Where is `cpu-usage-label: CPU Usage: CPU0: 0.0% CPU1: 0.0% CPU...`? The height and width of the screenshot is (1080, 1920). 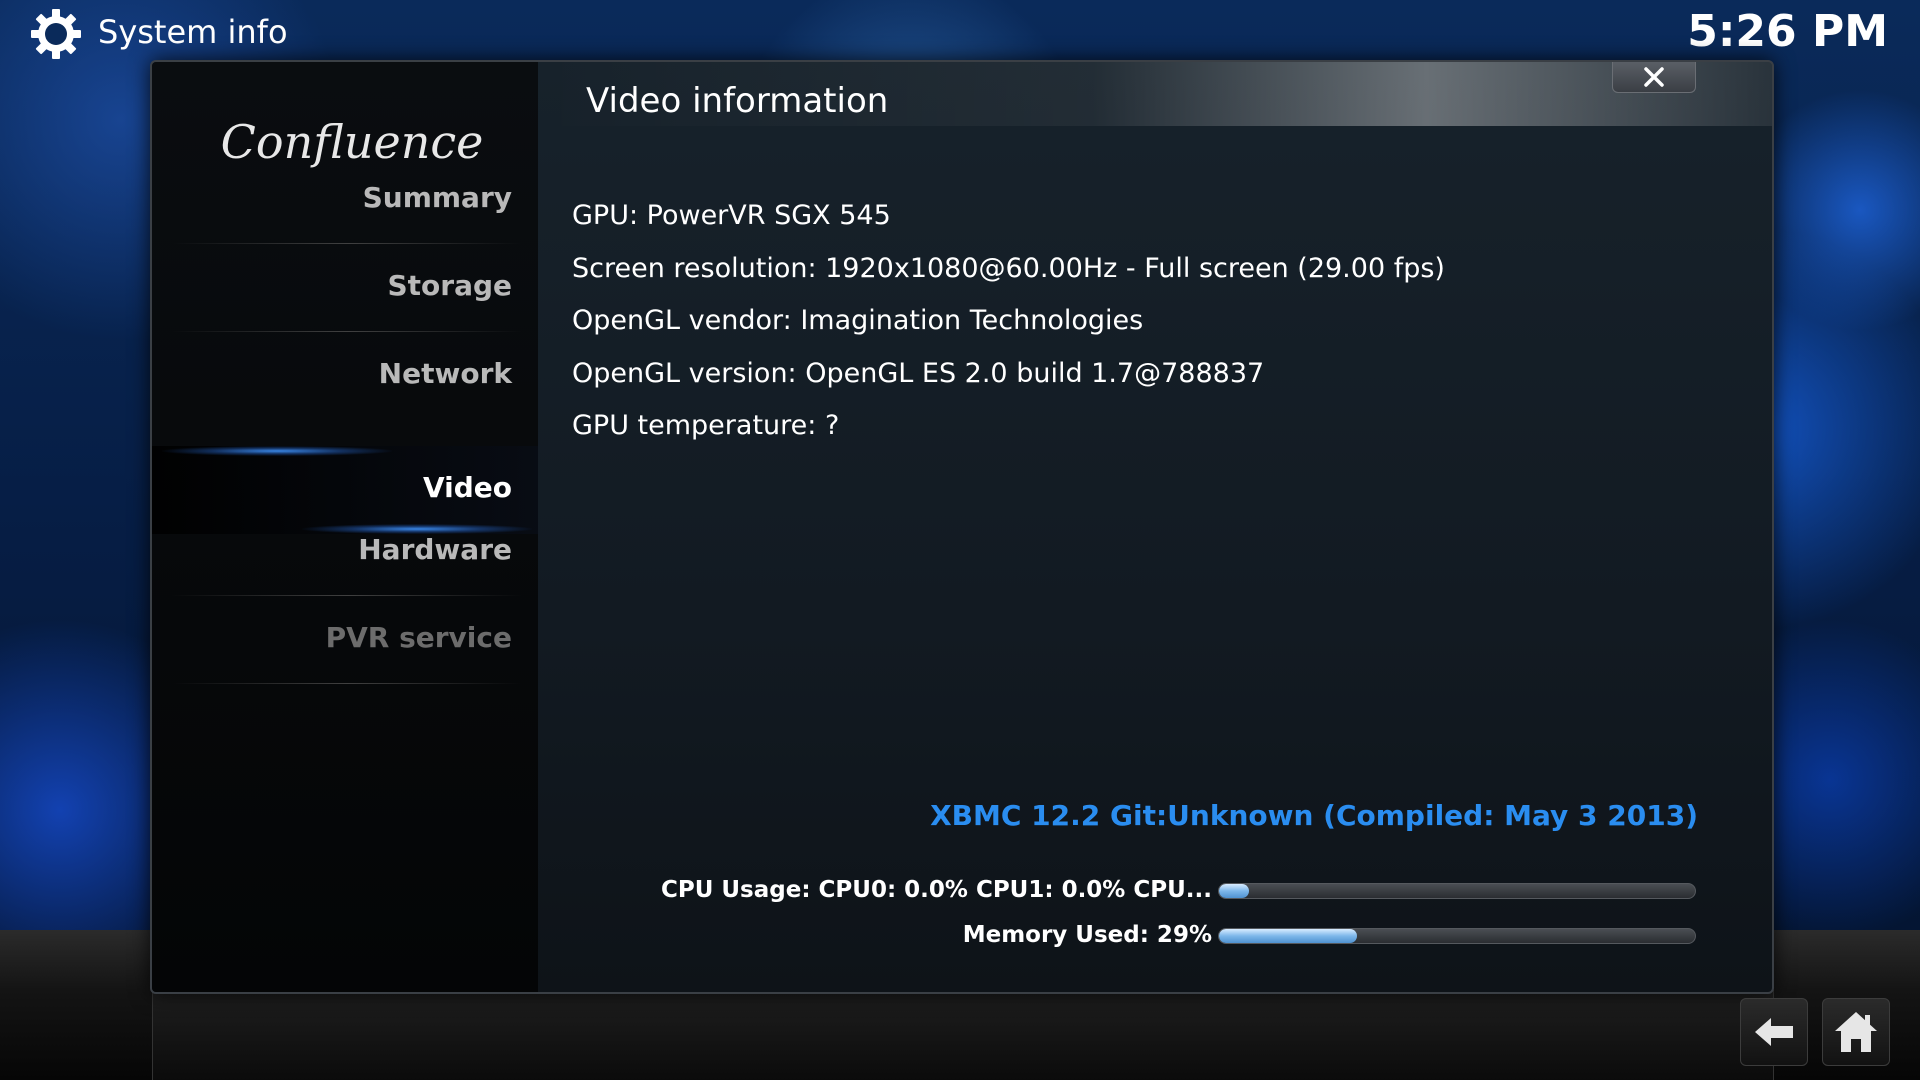 cpu-usage-label: CPU Usage: CPU0: 0.0% CPU1: 0.0% CPU... is located at coordinates (936, 890).